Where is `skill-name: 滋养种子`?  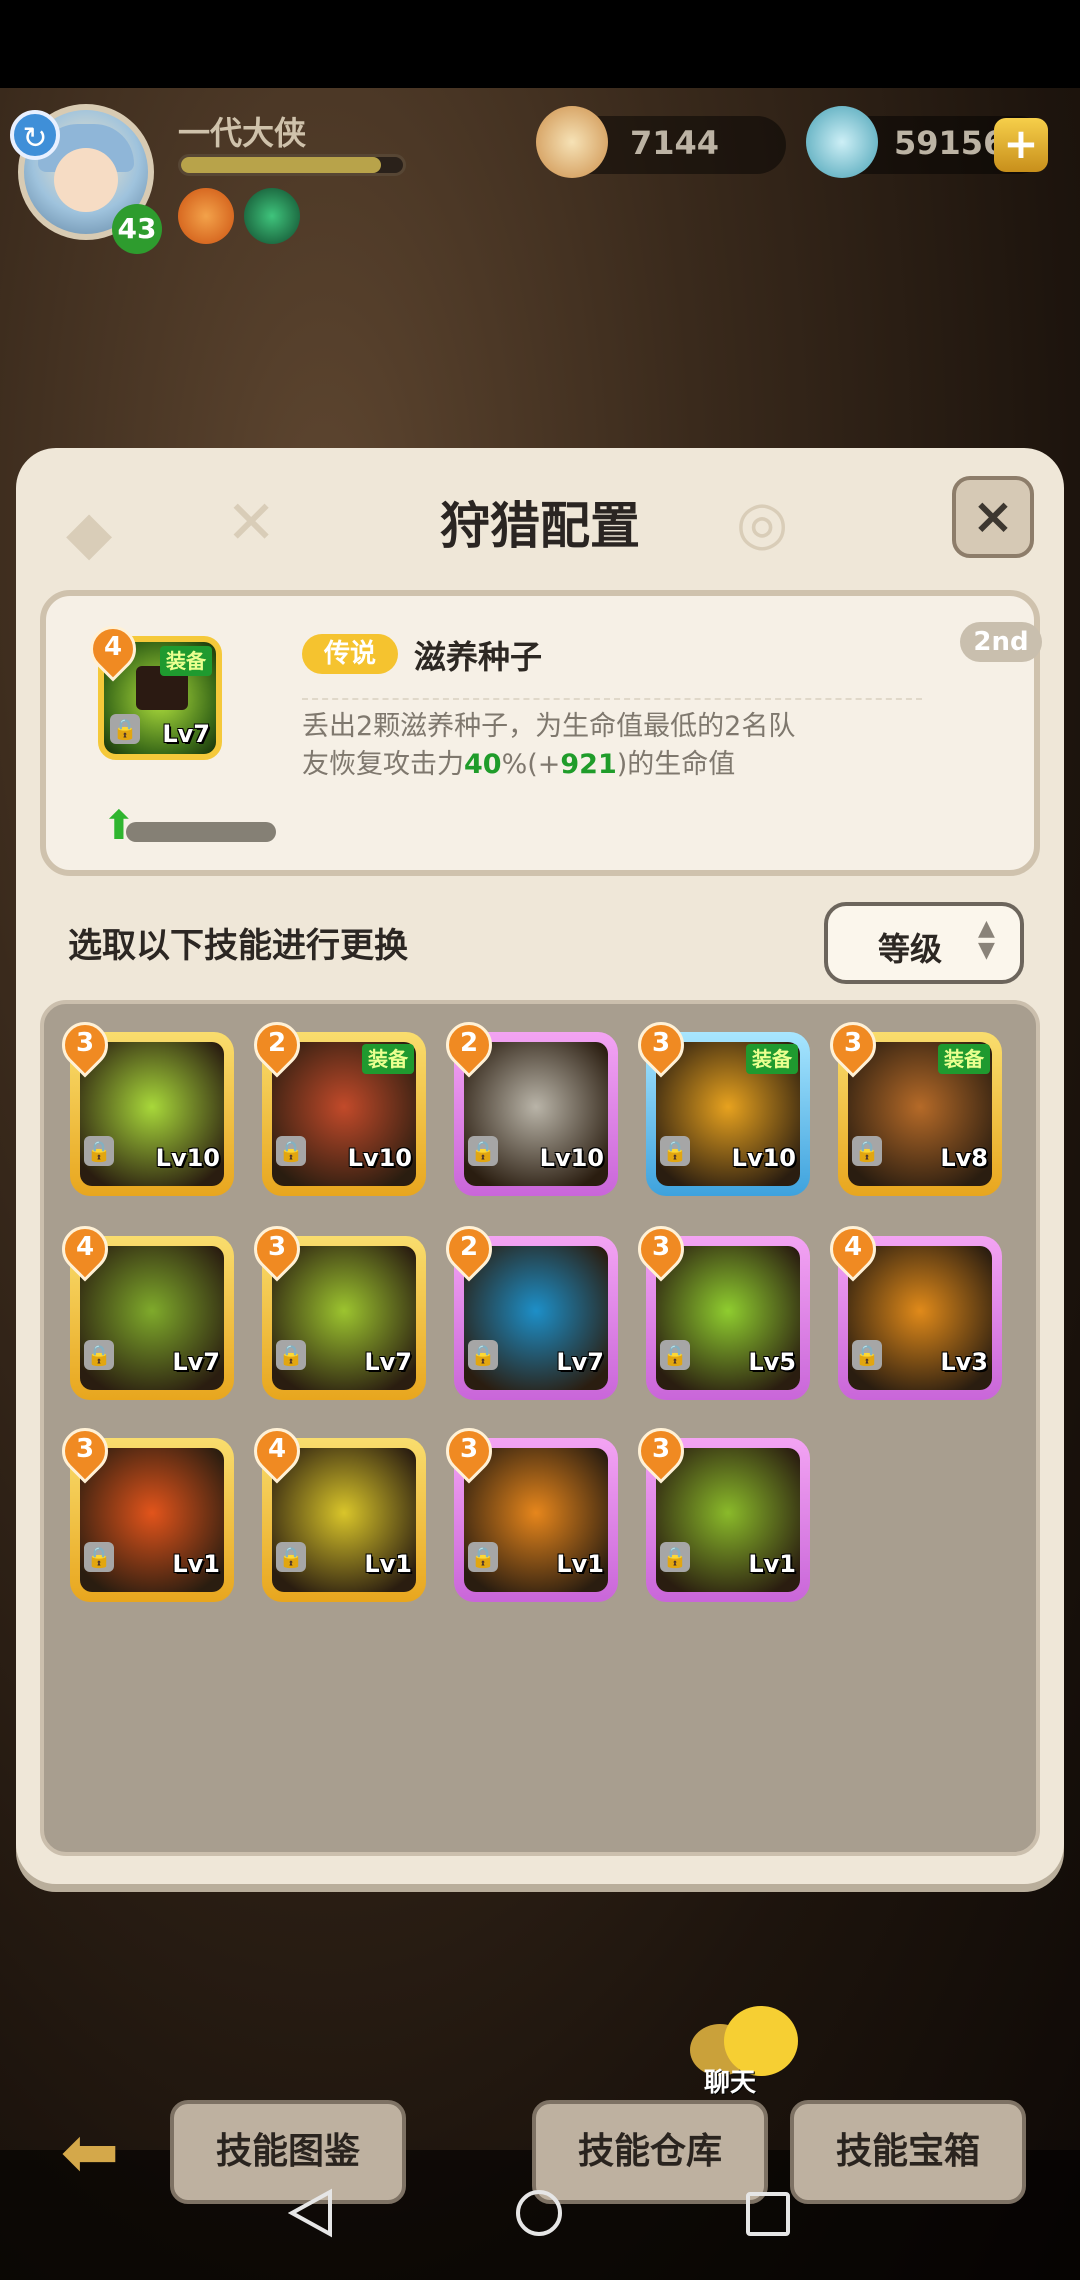 skill-name: 滋养种子 is located at coordinates (478, 657).